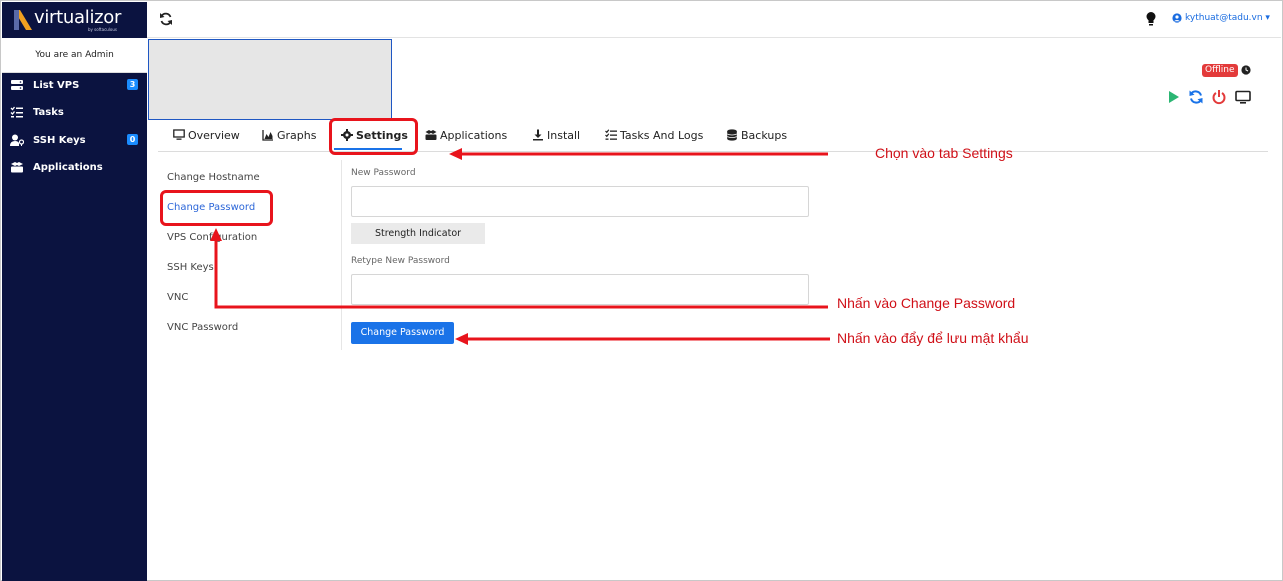 The image size is (1283, 581). Describe the element at coordinates (933, 338) in the screenshot. I see `annotation-button-note: Nhấn vào đẩy để lưu mật khẩu` at that location.